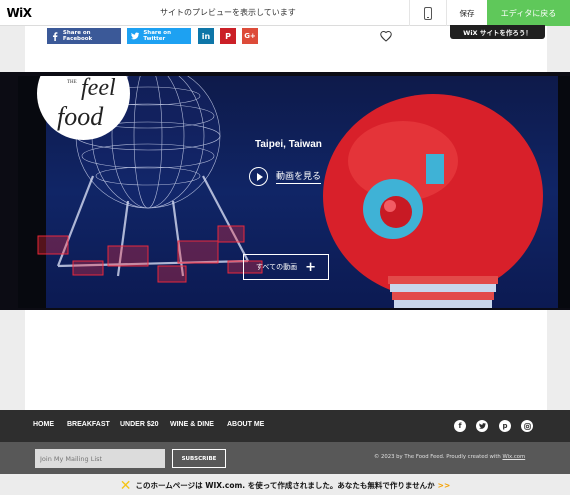 The image size is (570, 495). I want to click on pinterest-icon: p, so click(505, 426).